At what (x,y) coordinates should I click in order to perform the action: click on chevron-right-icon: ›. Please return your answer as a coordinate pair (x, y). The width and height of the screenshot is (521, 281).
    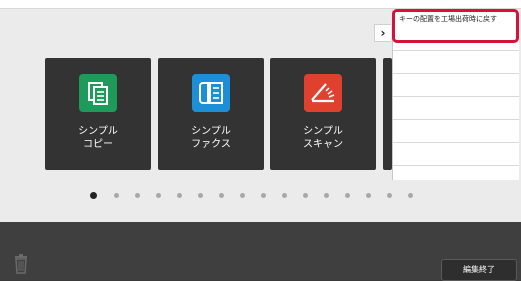
    Looking at the image, I should click on (383, 33).